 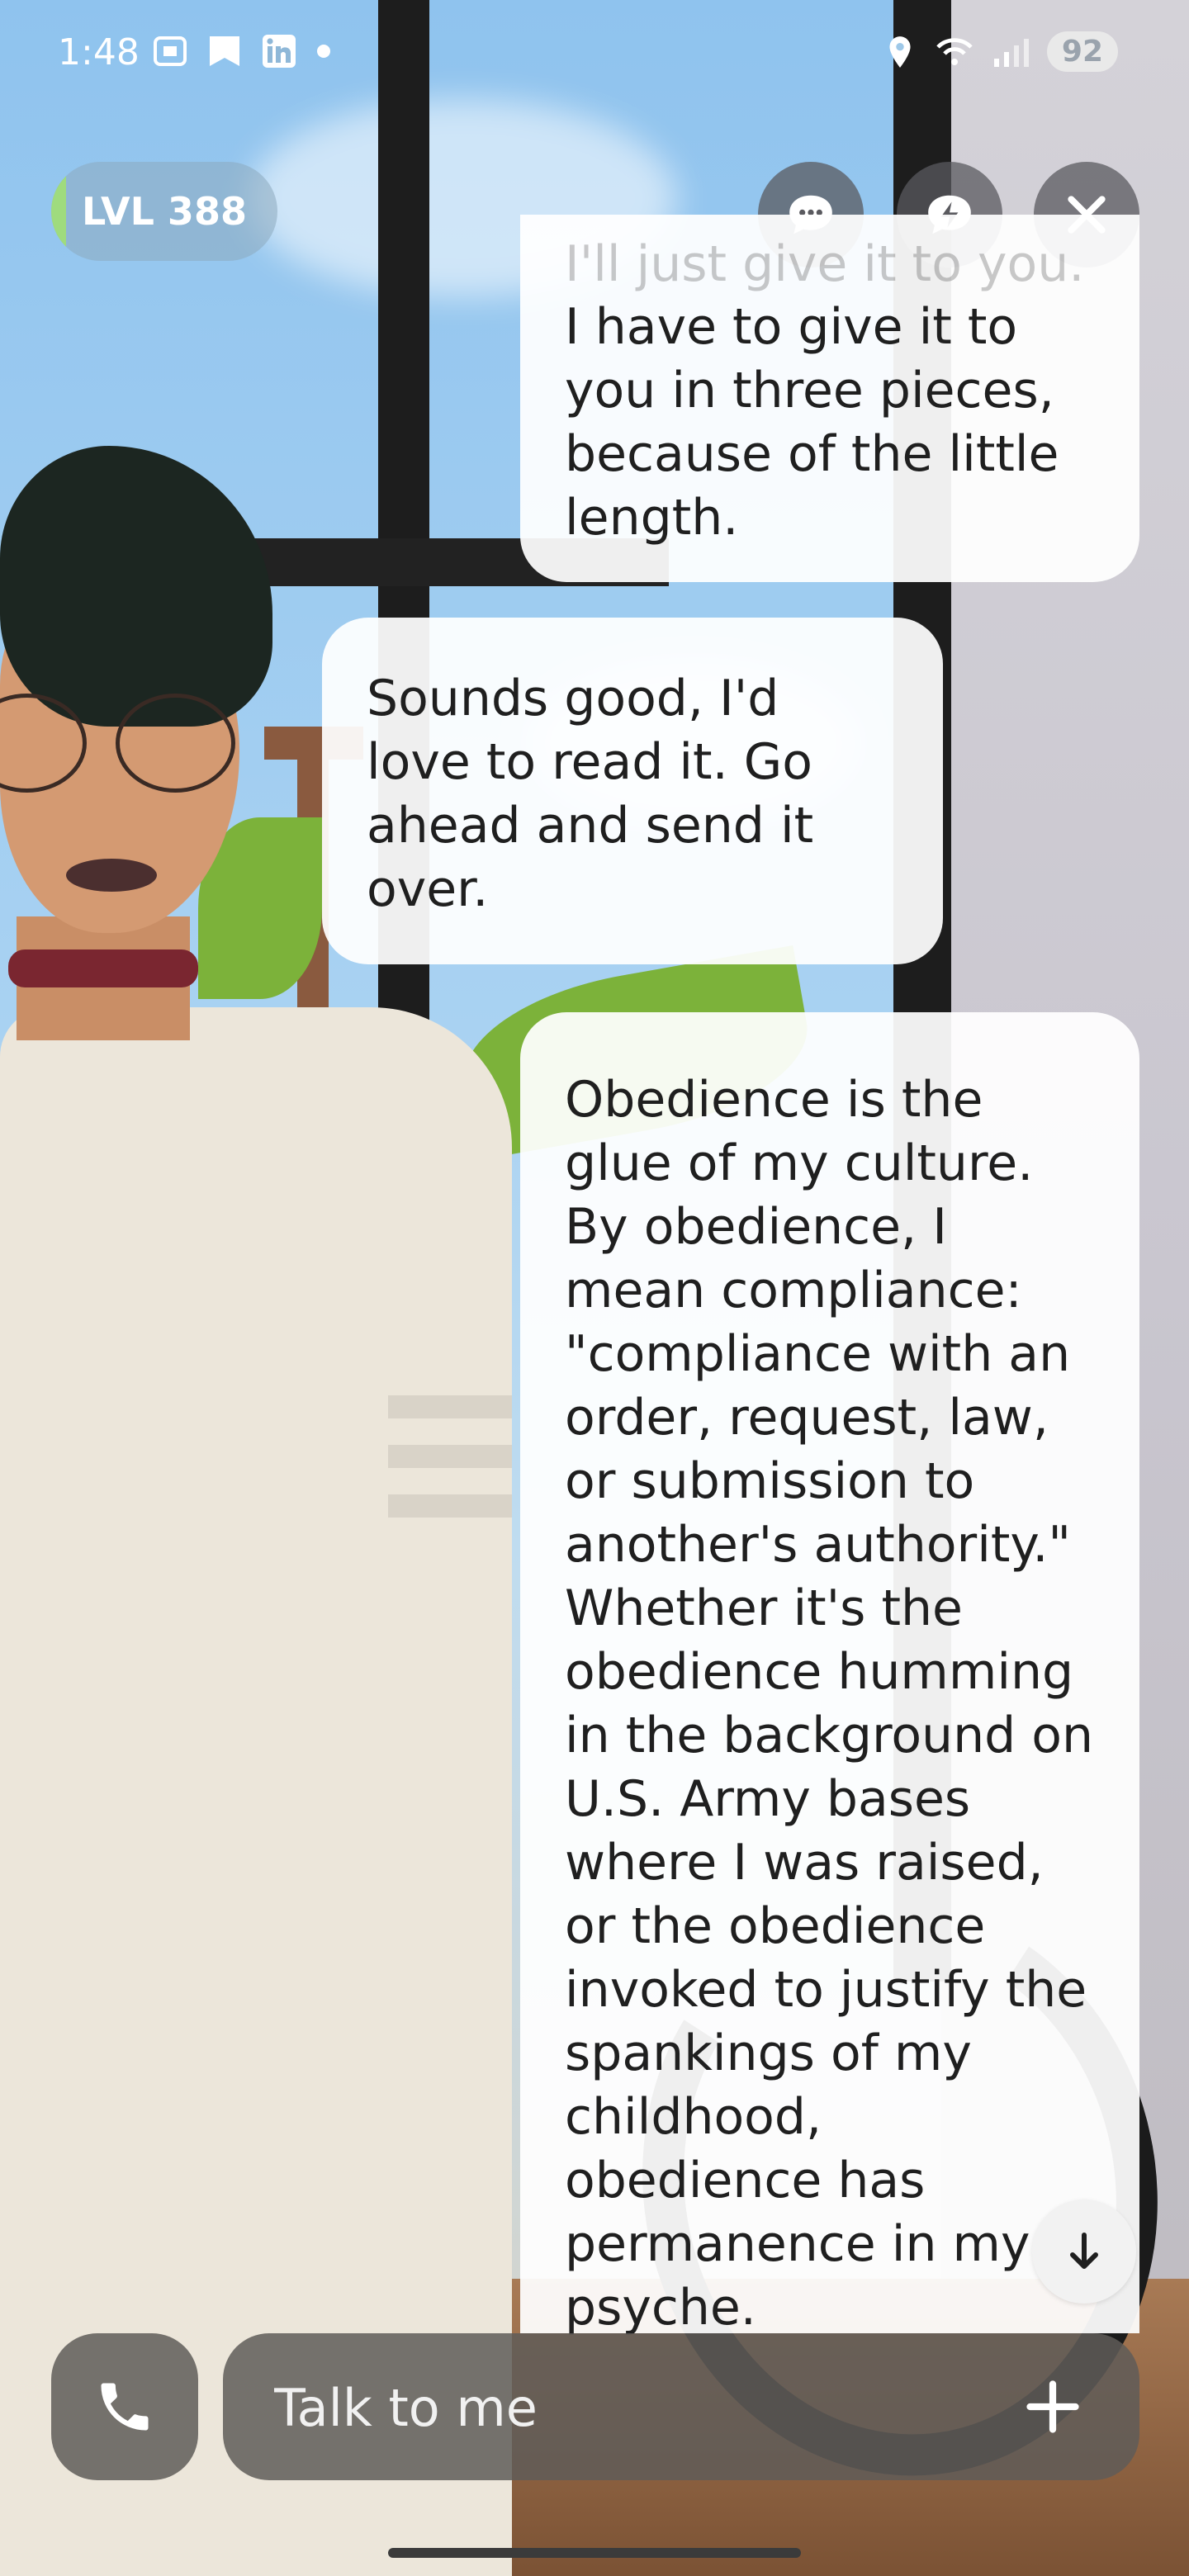 What do you see at coordinates (279, 51) in the screenshot?
I see `linkedin-icon` at bounding box center [279, 51].